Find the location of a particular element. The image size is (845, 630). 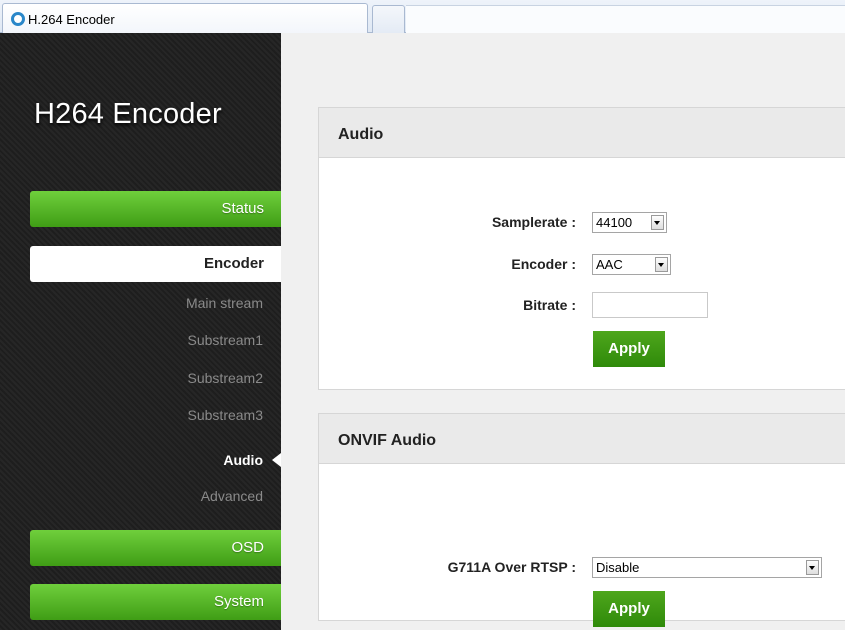

audio-apply-button: Apply is located at coordinates (629, 349).